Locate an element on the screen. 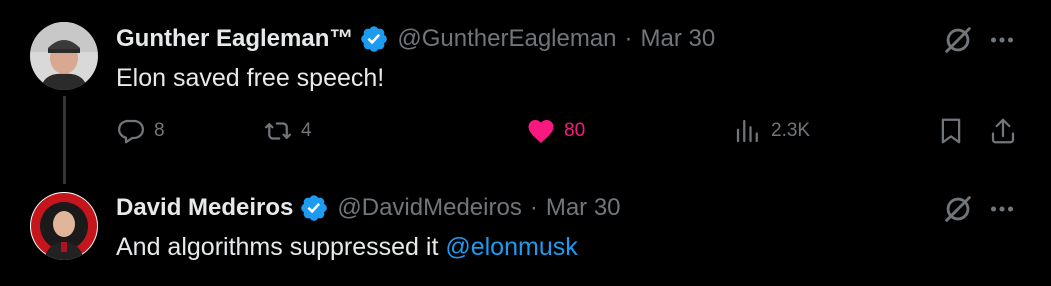 This screenshot has width=1051, height=286. views-button: 2.3K is located at coordinates (771, 131).